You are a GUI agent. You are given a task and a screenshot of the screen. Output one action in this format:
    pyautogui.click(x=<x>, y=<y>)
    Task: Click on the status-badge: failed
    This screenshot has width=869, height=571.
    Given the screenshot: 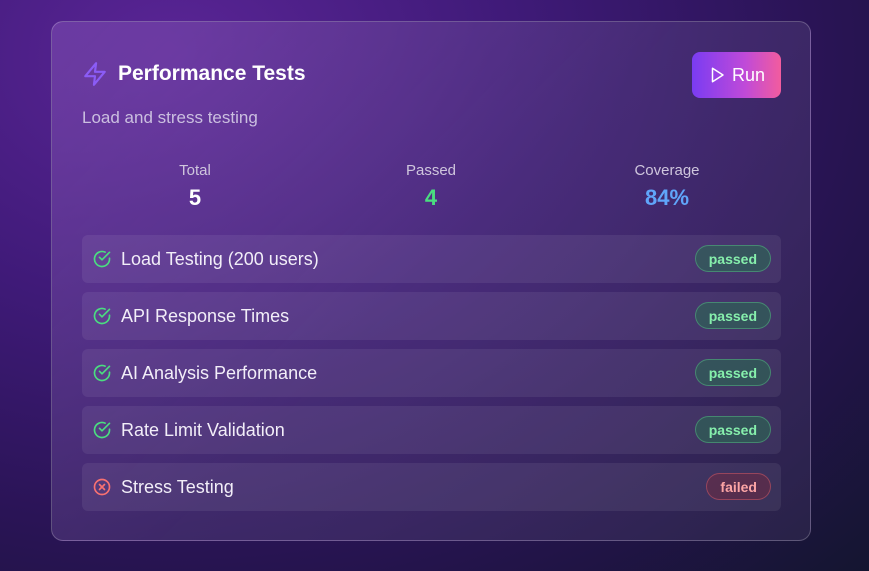 What is the action you would take?
    pyautogui.click(x=738, y=486)
    